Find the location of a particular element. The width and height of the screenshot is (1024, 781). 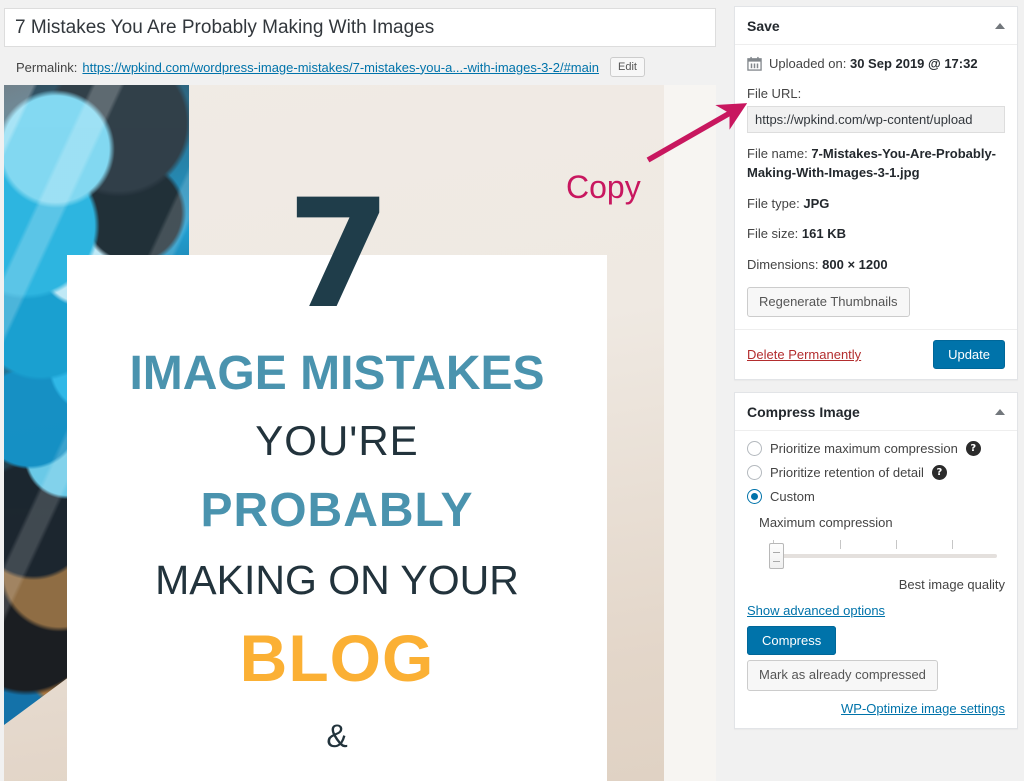

delete-permanently-link: Delete Permanently is located at coordinates (804, 354).